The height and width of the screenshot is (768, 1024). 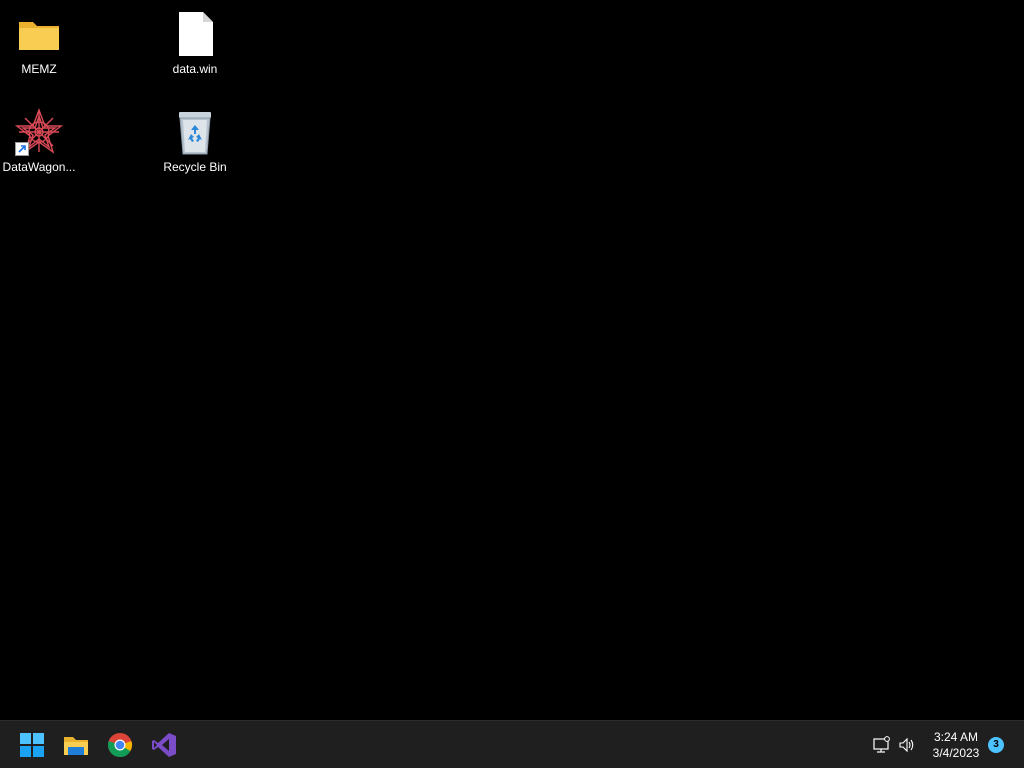 What do you see at coordinates (956, 745) in the screenshot?
I see `system-clock: 3:24 AM 3/4/2023` at bounding box center [956, 745].